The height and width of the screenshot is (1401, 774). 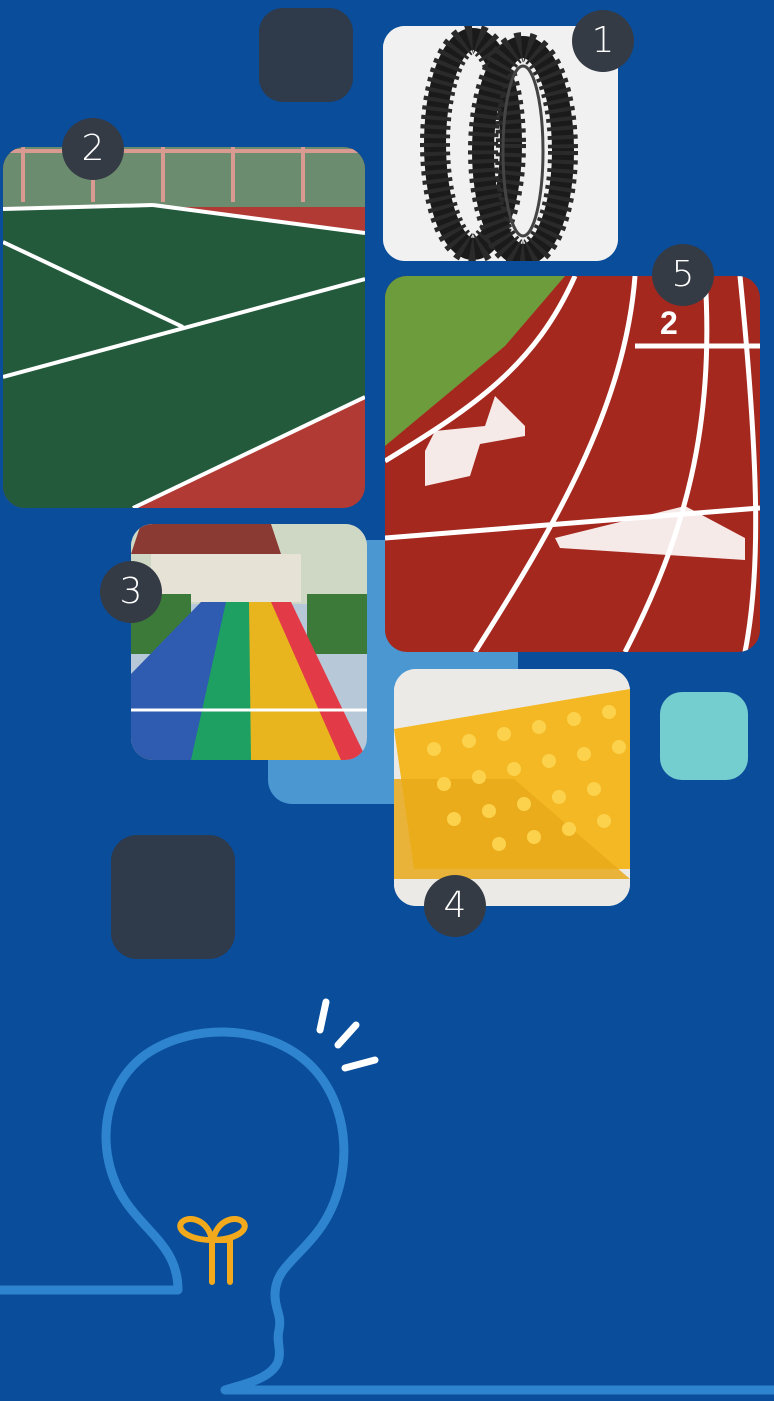 I want to click on court-image, so click(x=184, y=327).